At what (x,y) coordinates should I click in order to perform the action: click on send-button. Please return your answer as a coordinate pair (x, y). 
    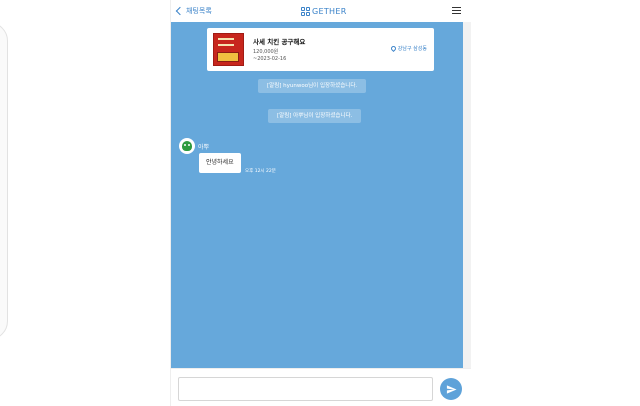
    Looking at the image, I should click on (451, 389).